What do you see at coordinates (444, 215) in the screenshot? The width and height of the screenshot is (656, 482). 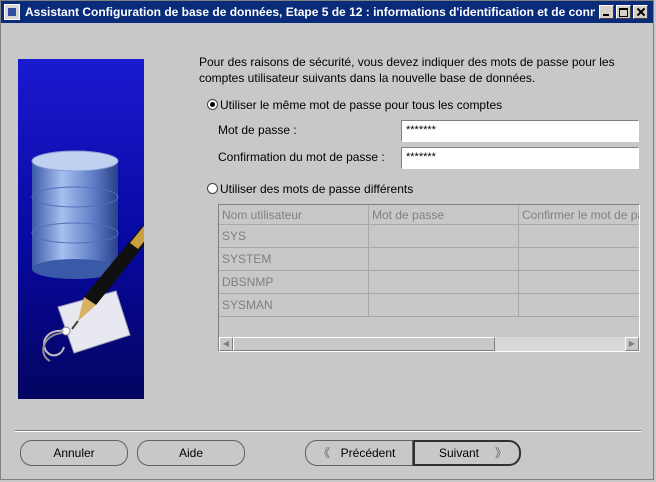 I see `column-header-password: Mot de passe` at bounding box center [444, 215].